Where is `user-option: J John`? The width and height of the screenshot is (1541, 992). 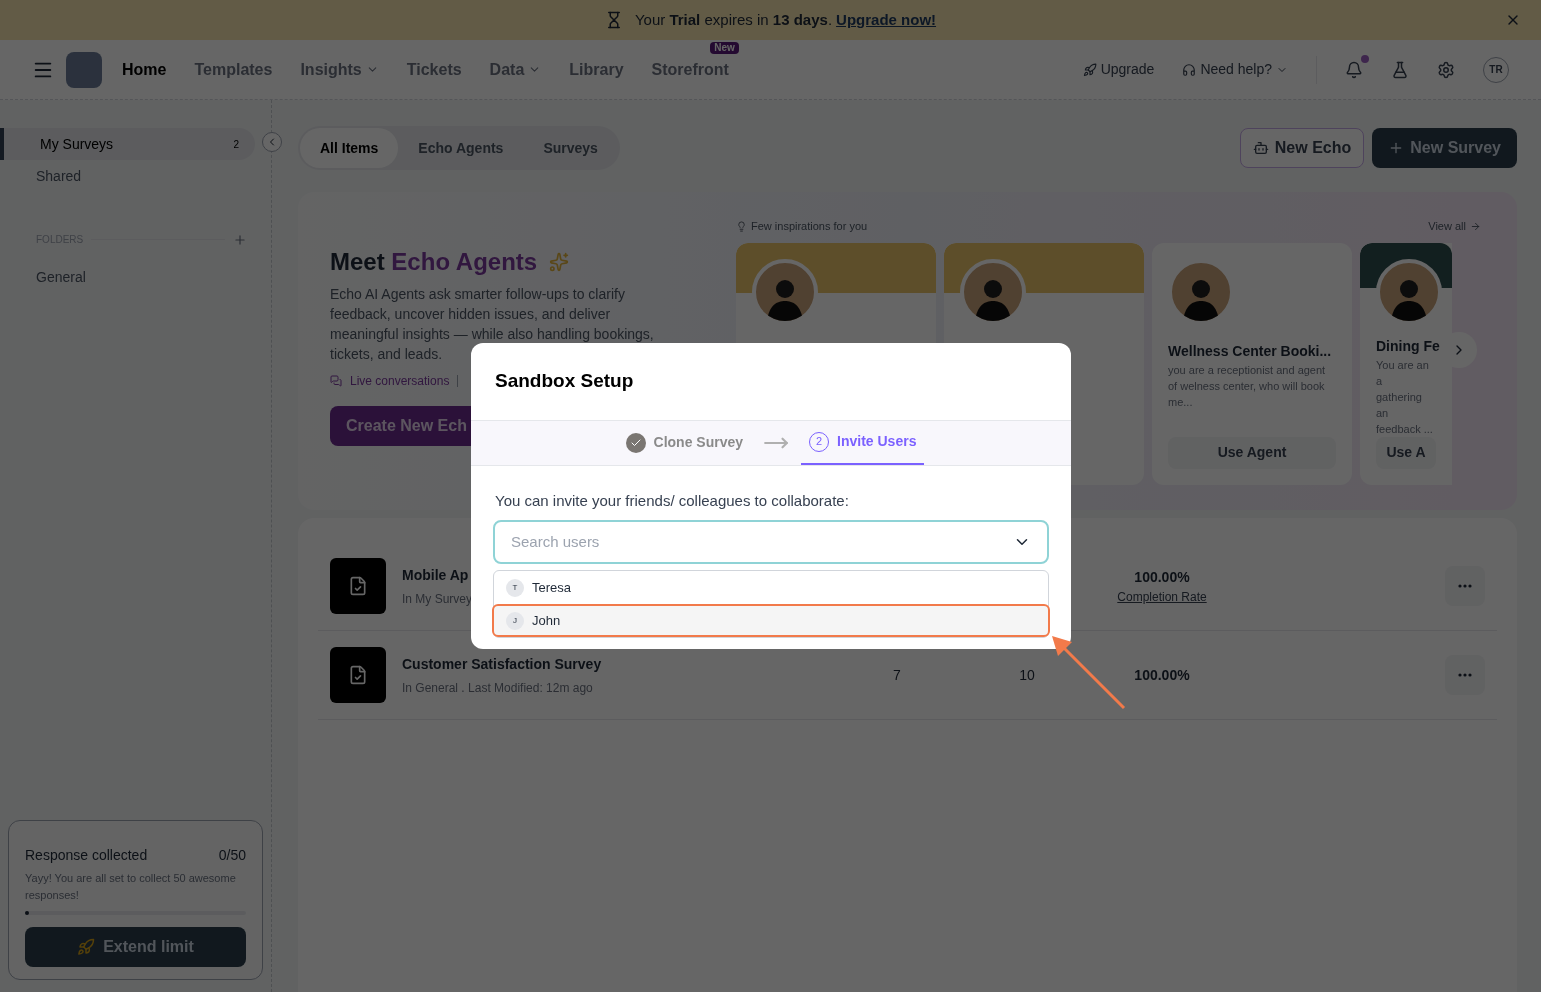 user-option: J John is located at coordinates (771, 620).